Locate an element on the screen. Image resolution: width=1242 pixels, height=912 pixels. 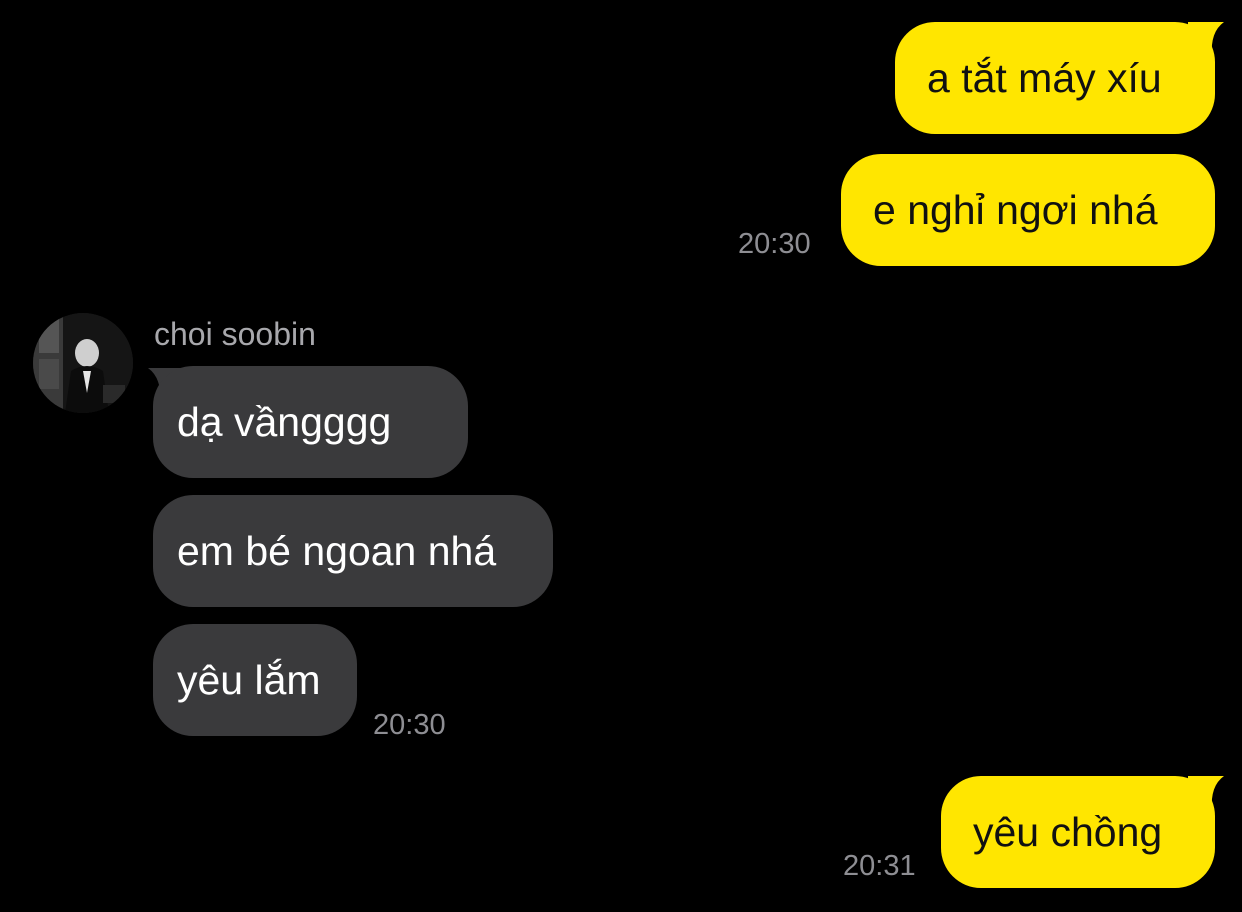
incoming-message-bubble: em bé ngoan nhá is located at coordinates (353, 551).